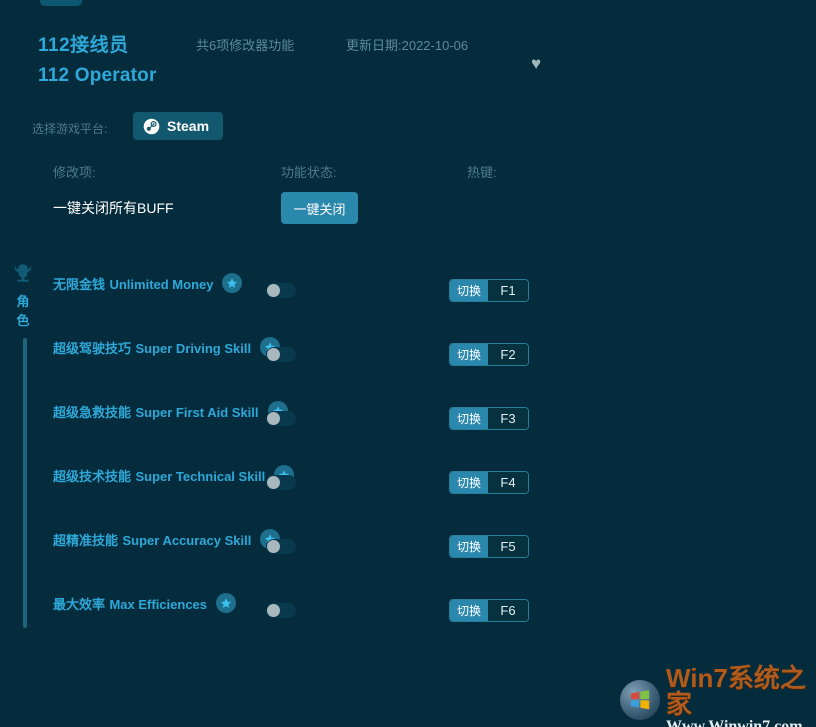 The height and width of the screenshot is (727, 816). I want to click on cheat-name-cn: 超精准技能, so click(86, 540).